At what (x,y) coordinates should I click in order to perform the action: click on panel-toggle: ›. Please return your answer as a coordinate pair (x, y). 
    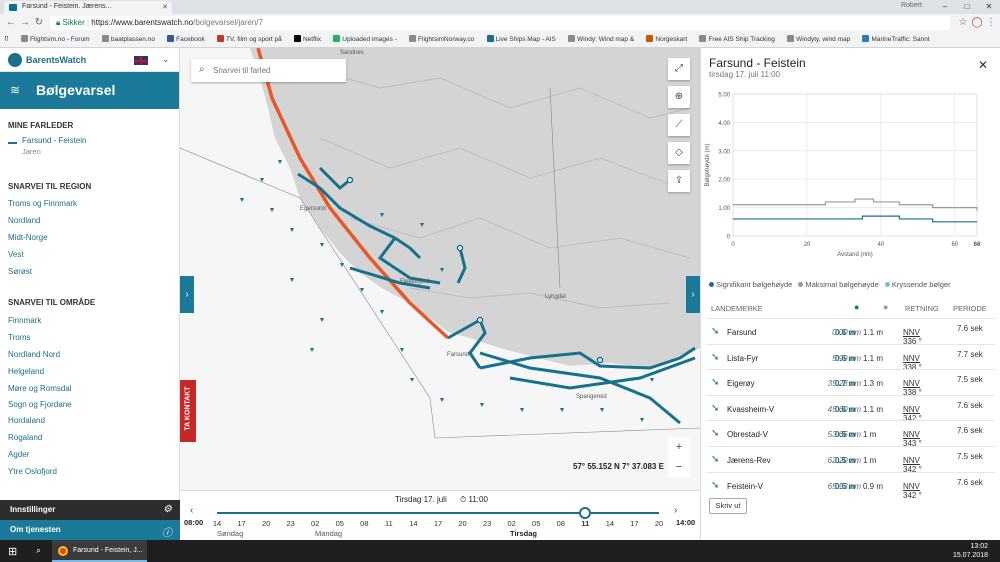
    Looking at the image, I should click on (693, 294).